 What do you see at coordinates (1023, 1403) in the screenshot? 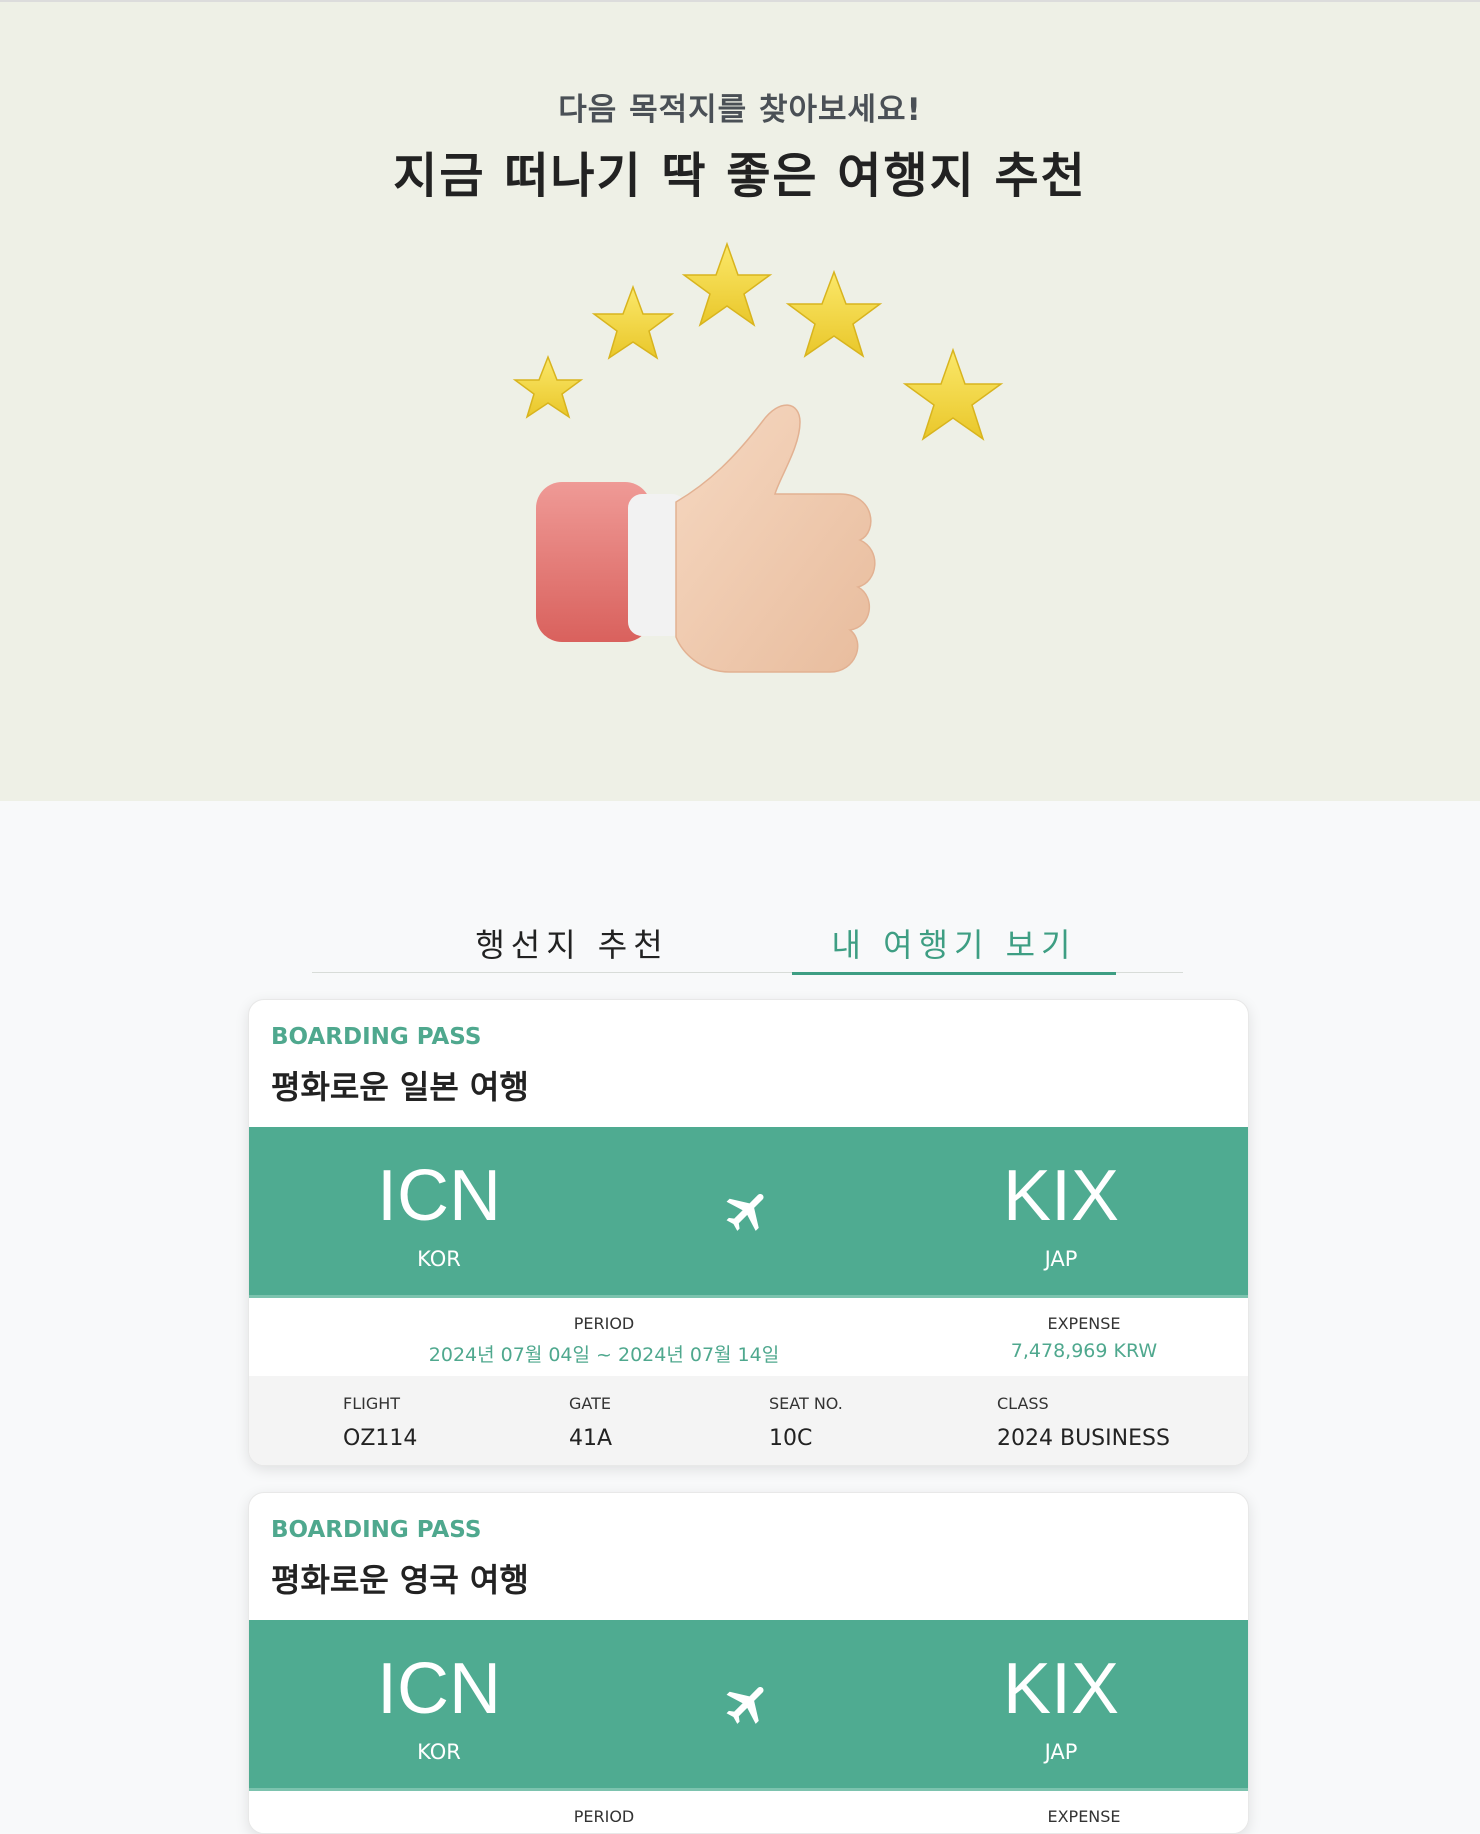
I see `class-label: CLASS` at bounding box center [1023, 1403].